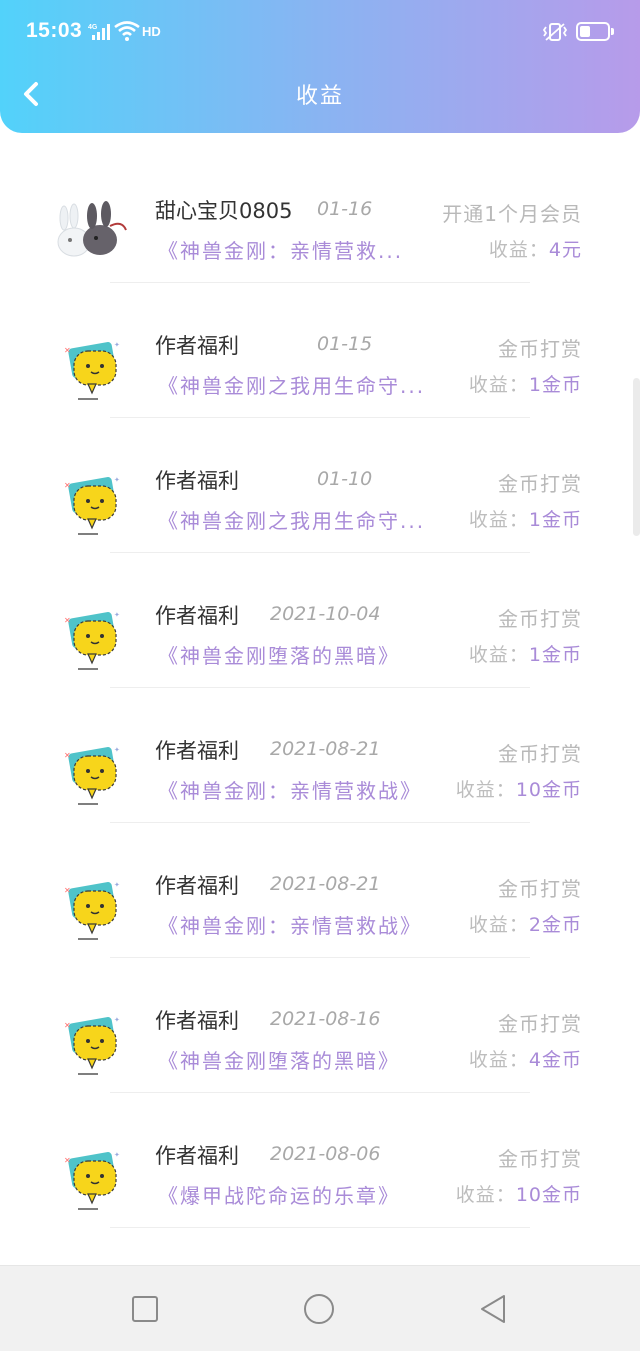 The height and width of the screenshot is (1351, 640). What do you see at coordinates (593, 31) in the screenshot?
I see `battery-icon` at bounding box center [593, 31].